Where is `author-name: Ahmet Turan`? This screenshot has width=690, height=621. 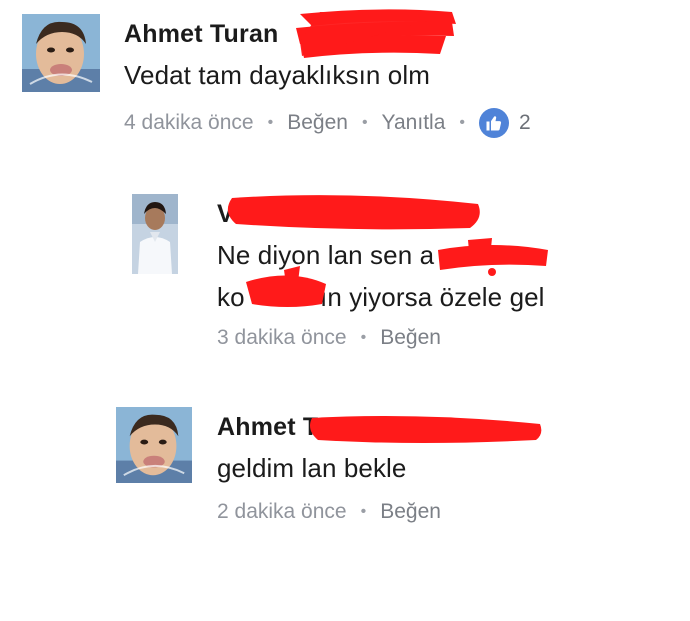 author-name: Ahmet Turan is located at coordinates (201, 34).